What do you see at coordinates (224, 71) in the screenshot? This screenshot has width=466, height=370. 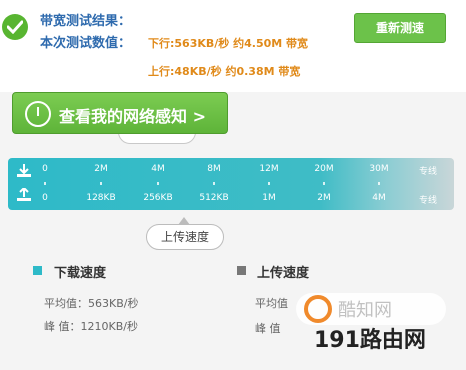 I see `upload-result: 上行:48KB/秒 约0.38M 带宽` at bounding box center [224, 71].